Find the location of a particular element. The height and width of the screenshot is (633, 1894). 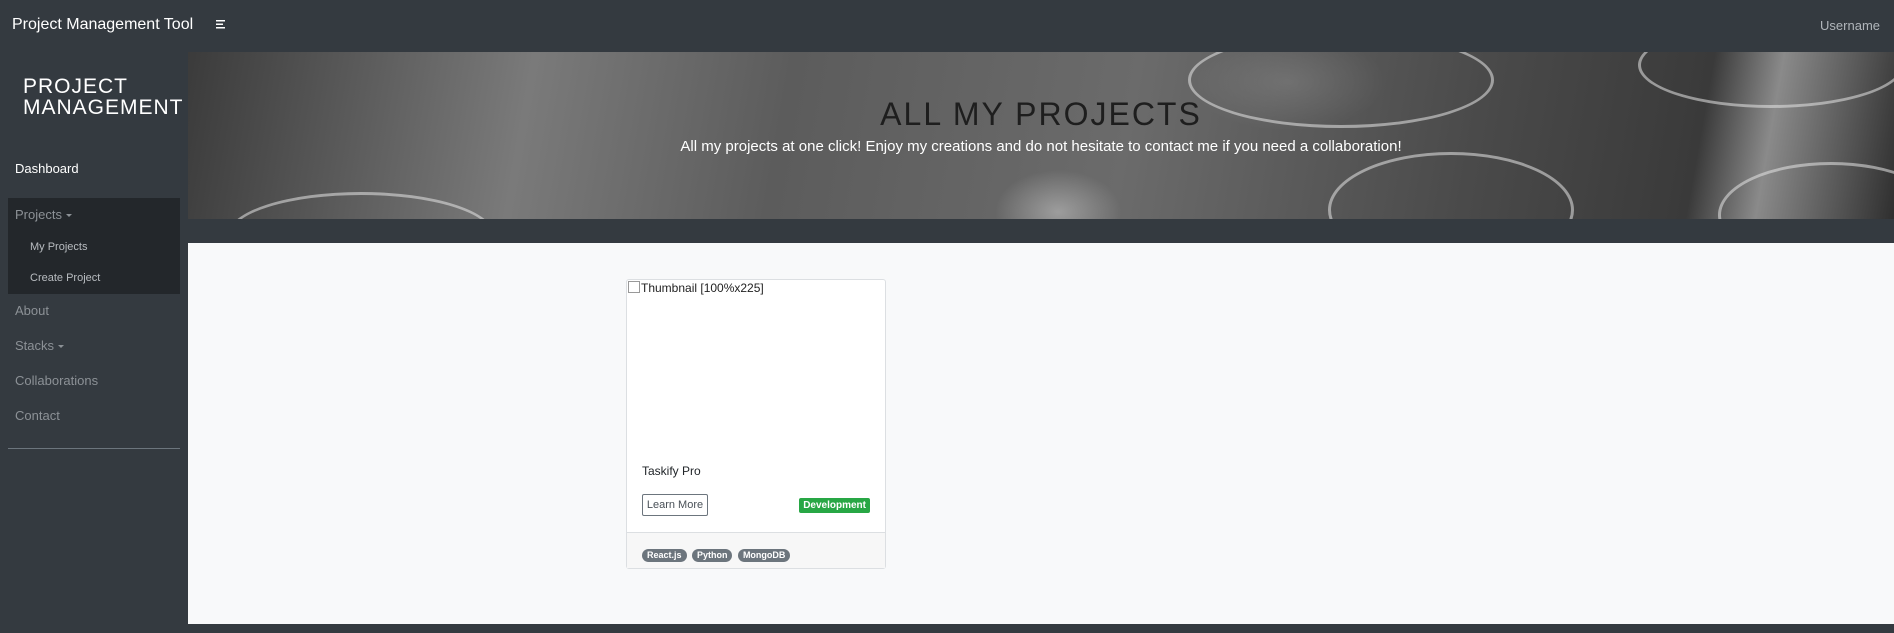

sidebar-subitem-create-project: Create Project is located at coordinates (65, 278).